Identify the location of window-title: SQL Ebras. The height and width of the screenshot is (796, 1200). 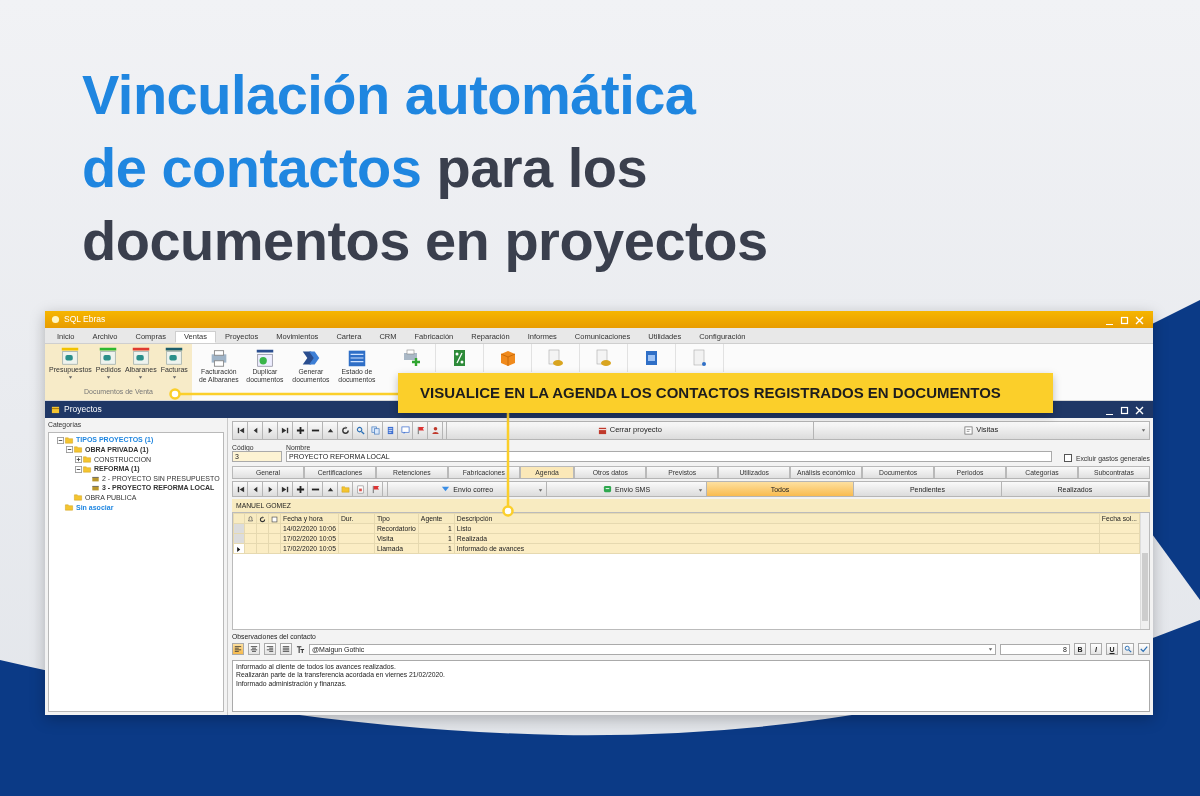
(85, 319).